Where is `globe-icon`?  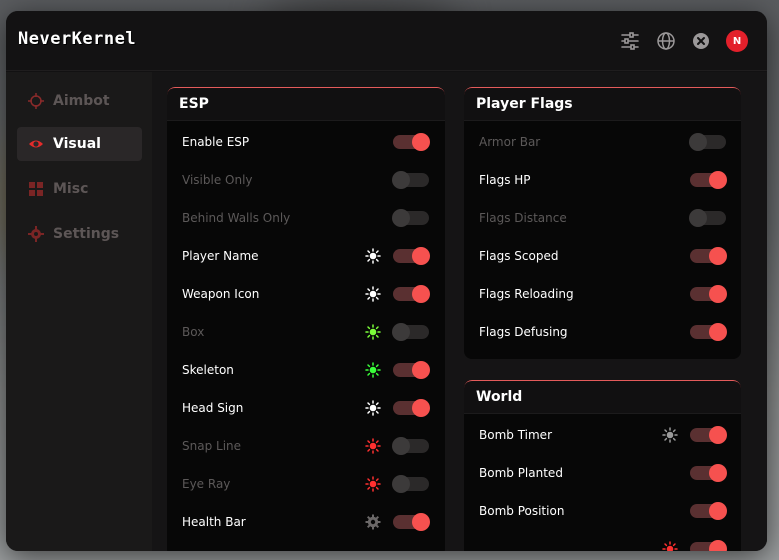
globe-icon is located at coordinates (666, 41).